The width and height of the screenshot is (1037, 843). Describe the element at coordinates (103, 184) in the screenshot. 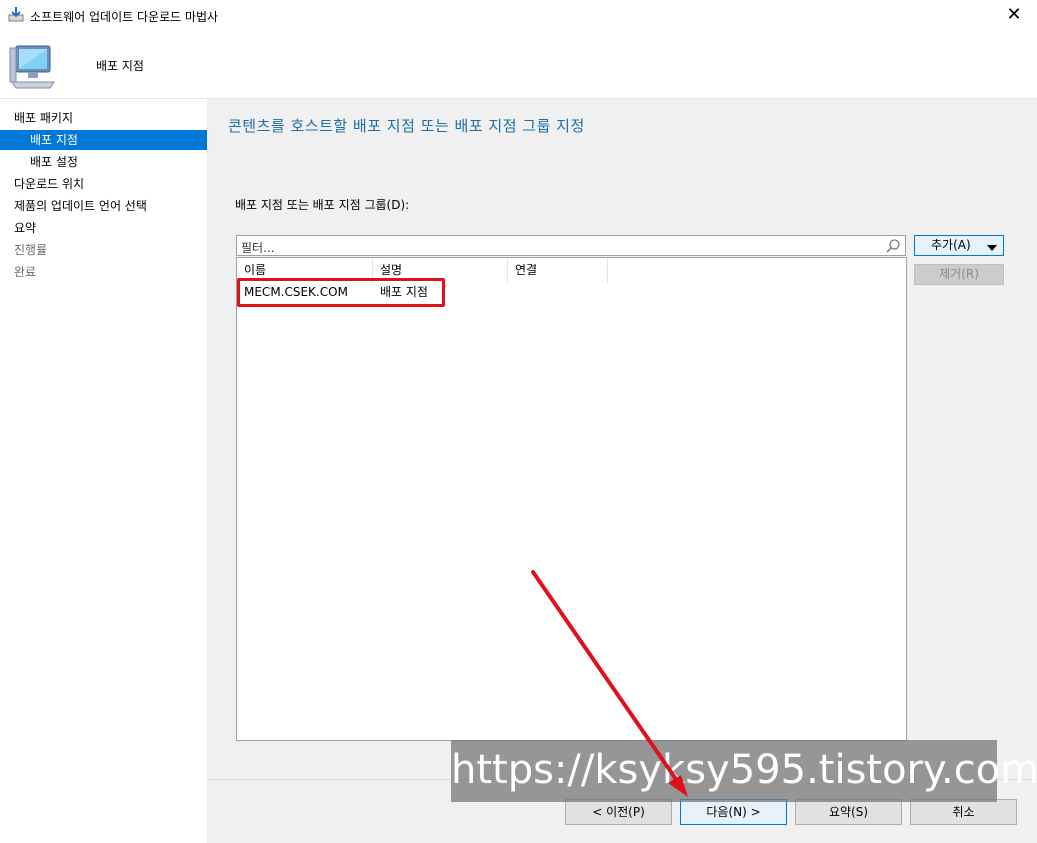

I see `nav-item-download-location: 다운로드 위치` at that location.